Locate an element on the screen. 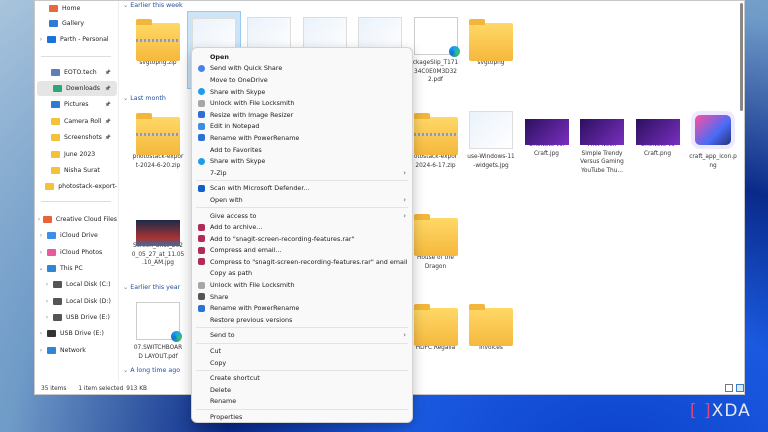 This screenshot has height=432, width=768. sidebar-item-downloads: Downloads 📌 is located at coordinates (77, 88).